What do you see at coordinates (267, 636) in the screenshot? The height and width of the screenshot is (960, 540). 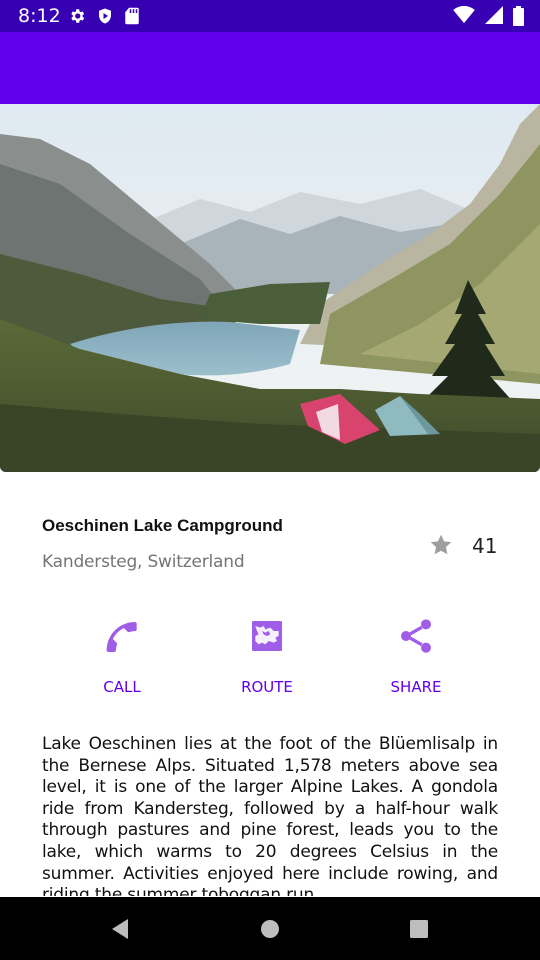 I see `map-icon` at bounding box center [267, 636].